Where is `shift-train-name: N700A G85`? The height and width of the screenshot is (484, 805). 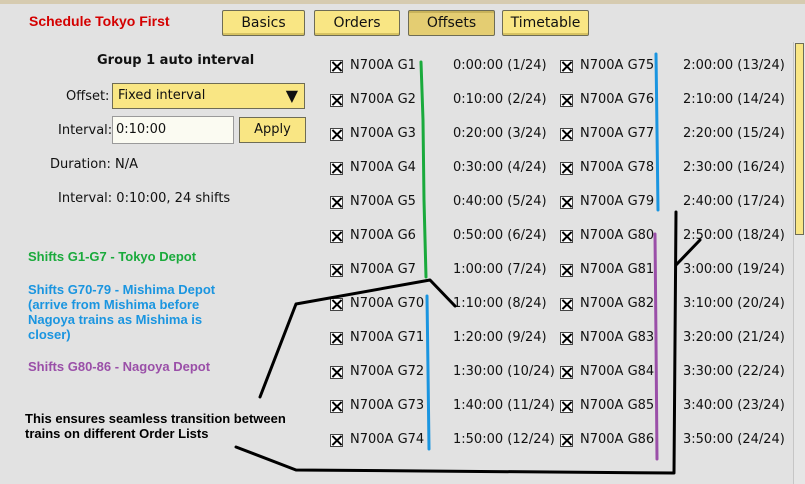
shift-train-name: N700A G85 is located at coordinates (617, 405).